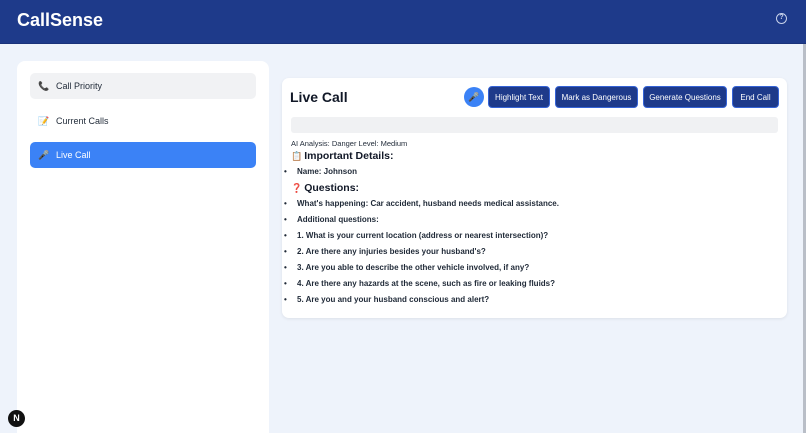 This screenshot has width=806, height=433. I want to click on help-icon: ?, so click(781, 18).